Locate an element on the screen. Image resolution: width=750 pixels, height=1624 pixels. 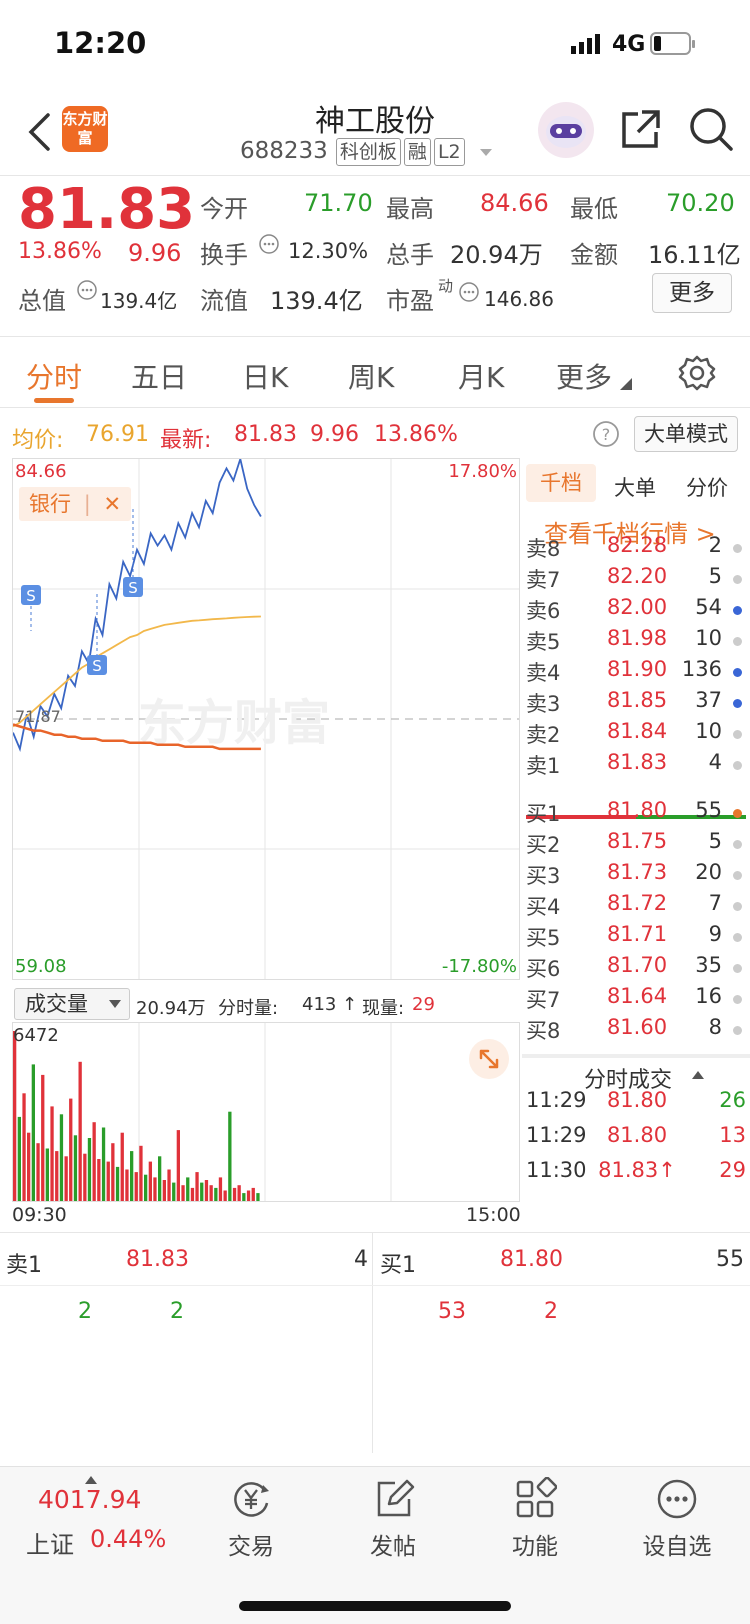
bids-row: 买2 81.75 5 is located at coordinates (636, 845).